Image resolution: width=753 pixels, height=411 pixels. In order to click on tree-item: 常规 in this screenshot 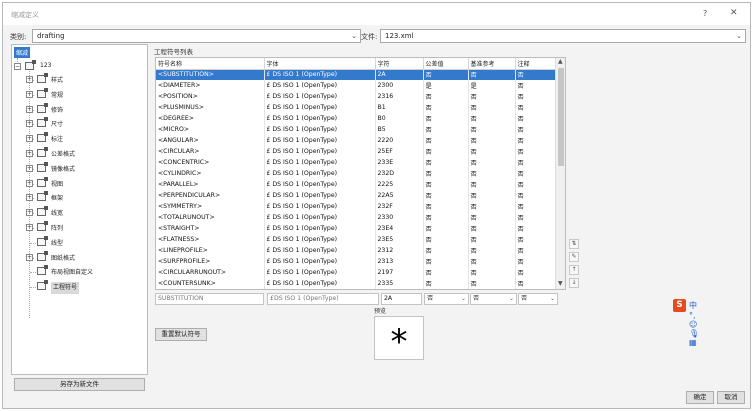, I will do `click(57, 96)`.